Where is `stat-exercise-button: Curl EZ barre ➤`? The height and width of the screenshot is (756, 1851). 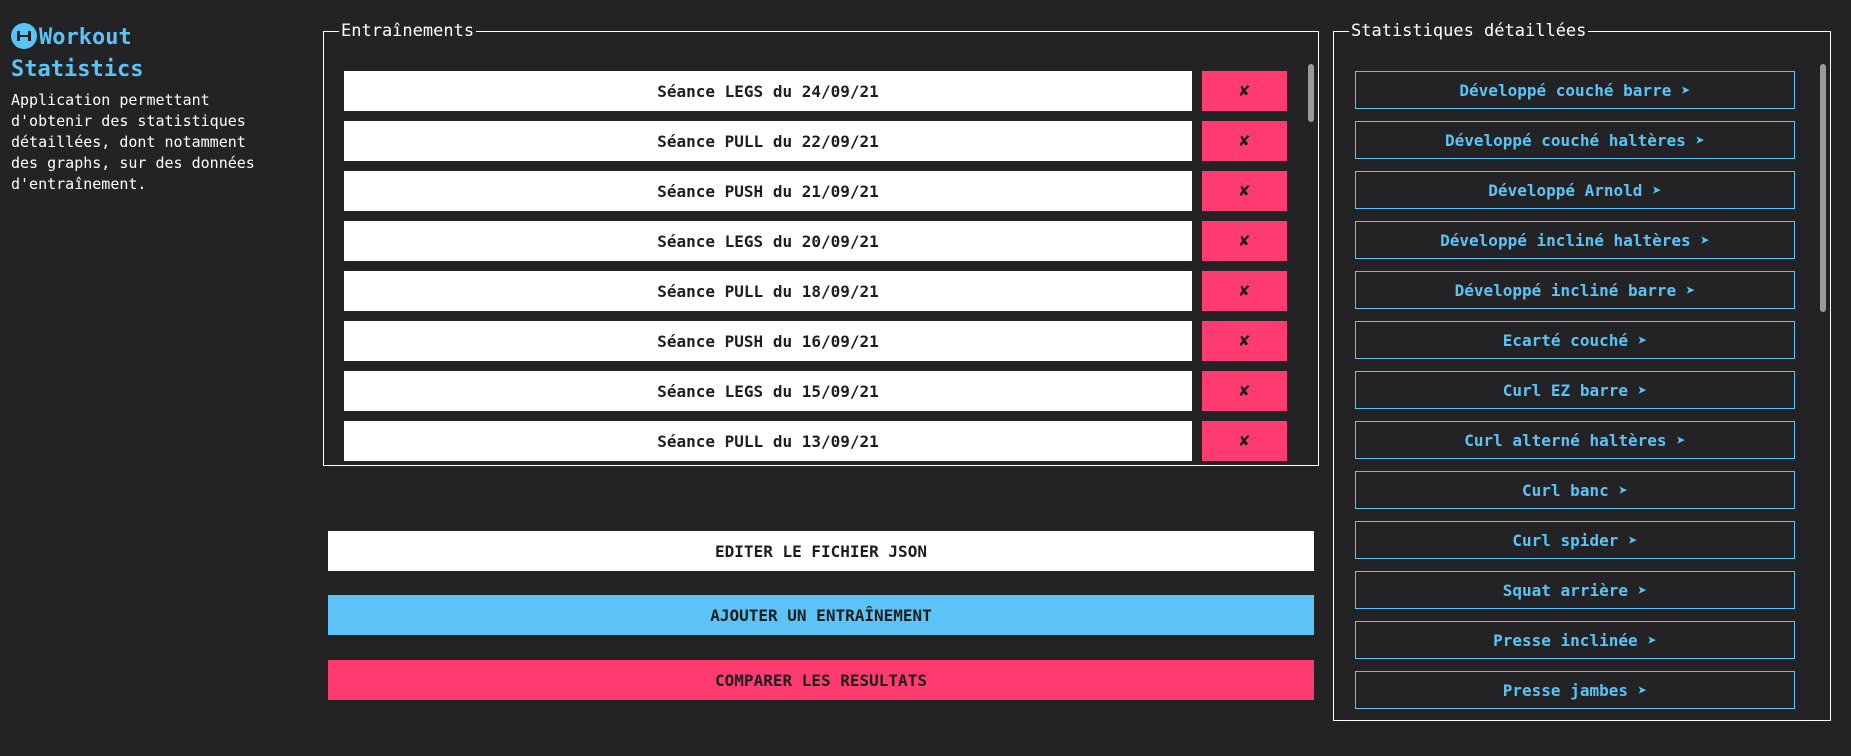 stat-exercise-button: Curl EZ barre ➤ is located at coordinates (1575, 390).